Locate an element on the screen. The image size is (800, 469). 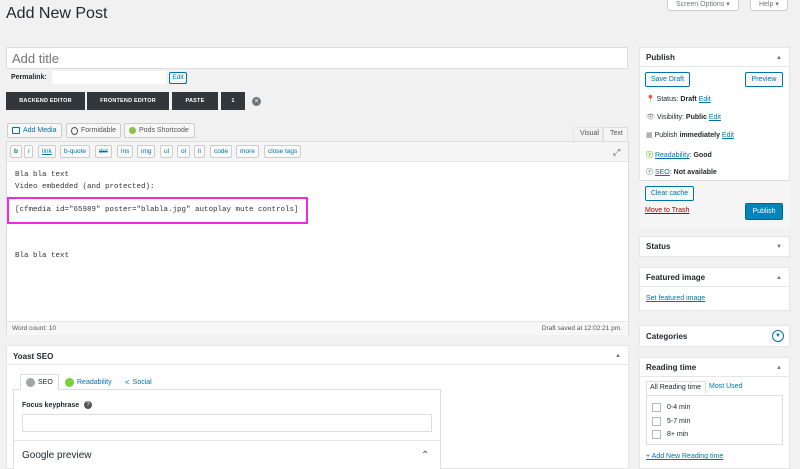
shortcode-highlight is located at coordinates (157, 210).